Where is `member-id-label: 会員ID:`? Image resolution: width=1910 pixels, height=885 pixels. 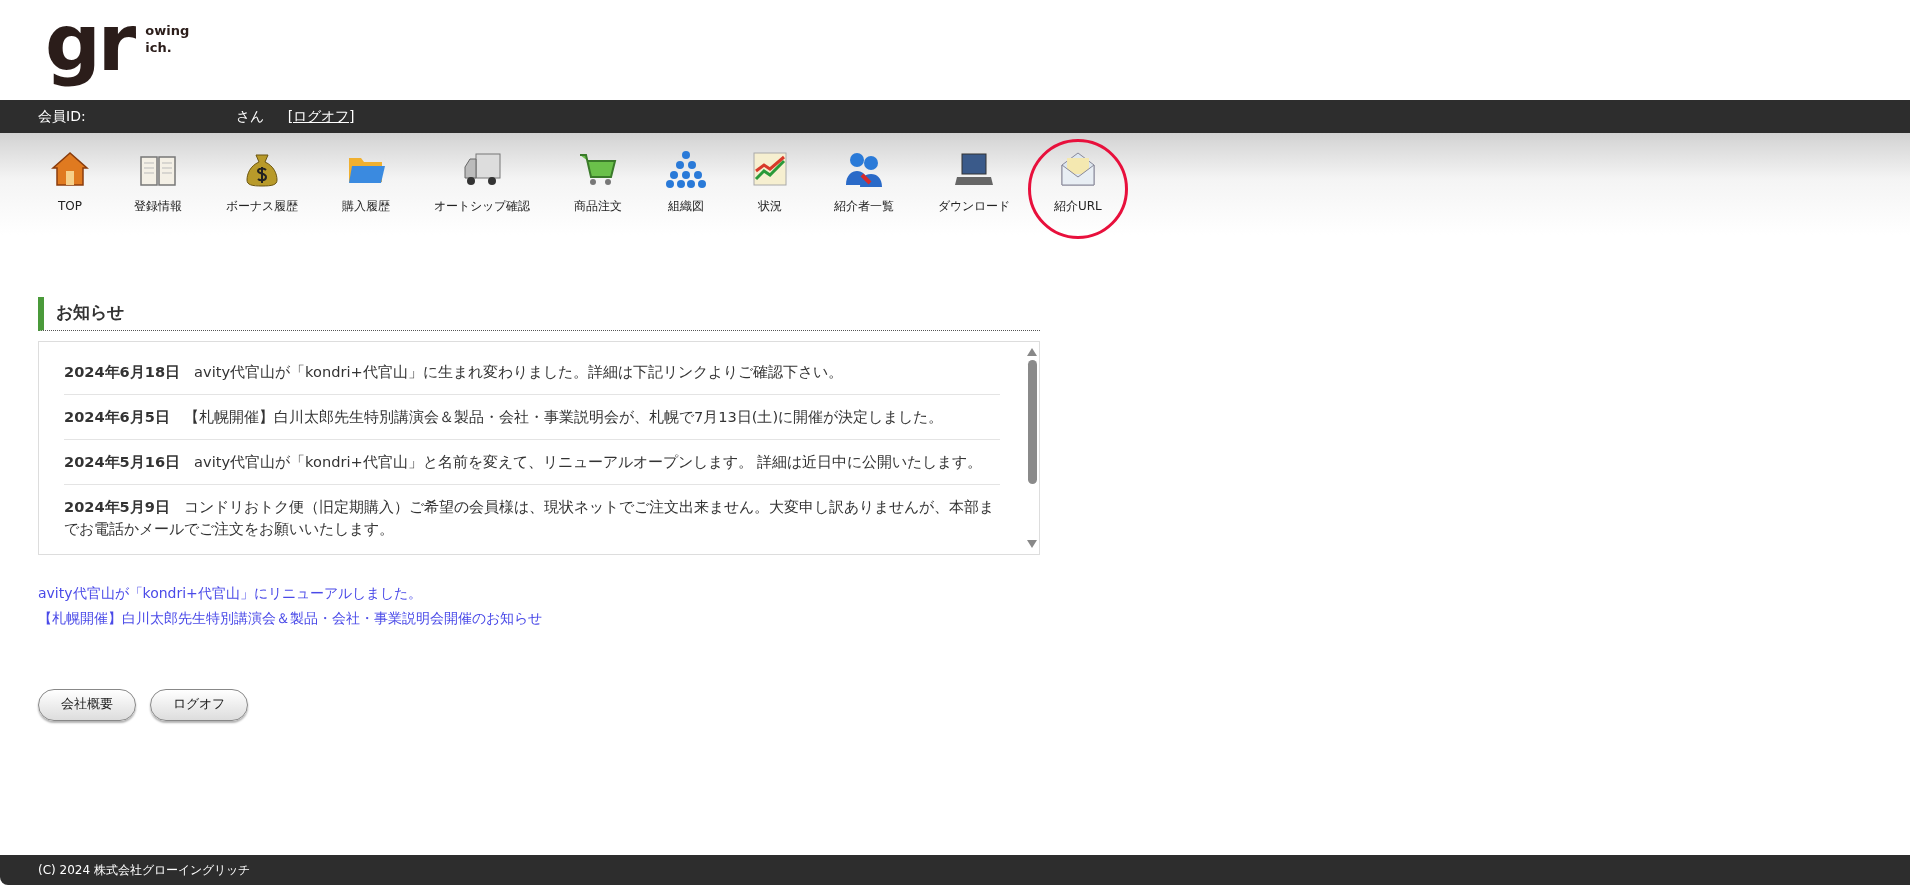 member-id-label: 会員ID: is located at coordinates (62, 116).